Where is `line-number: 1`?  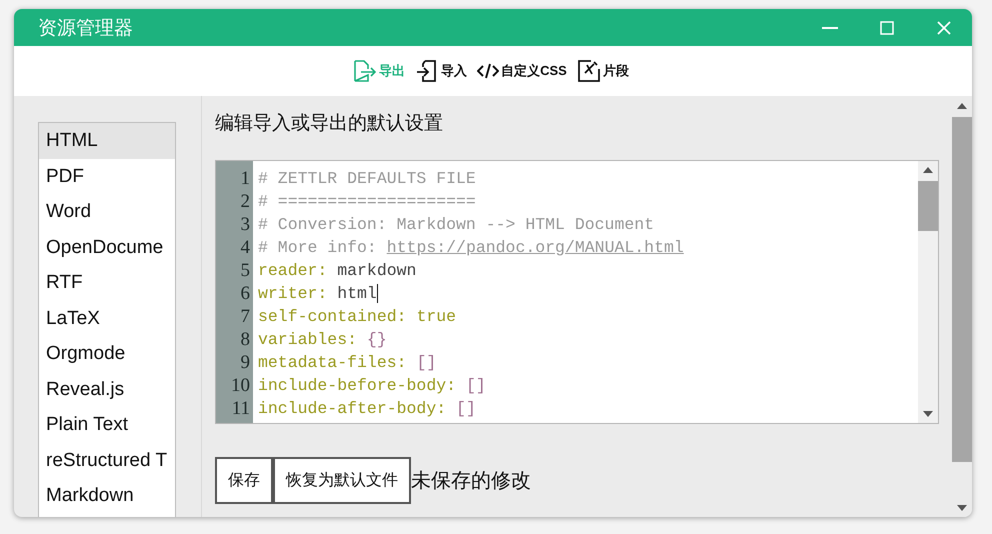 line-number: 1 is located at coordinates (245, 178).